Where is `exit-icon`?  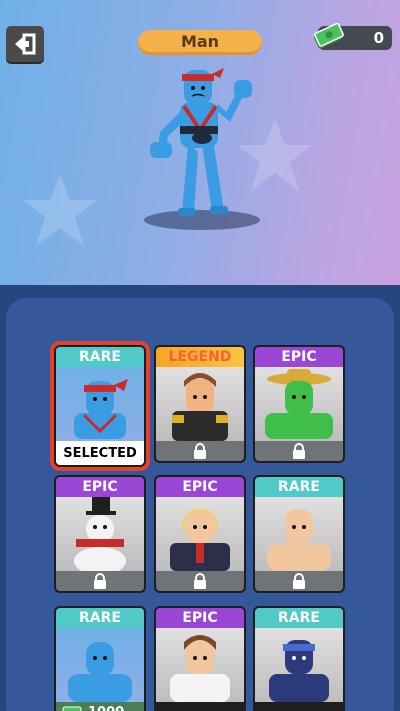 exit-icon is located at coordinates (25, 44).